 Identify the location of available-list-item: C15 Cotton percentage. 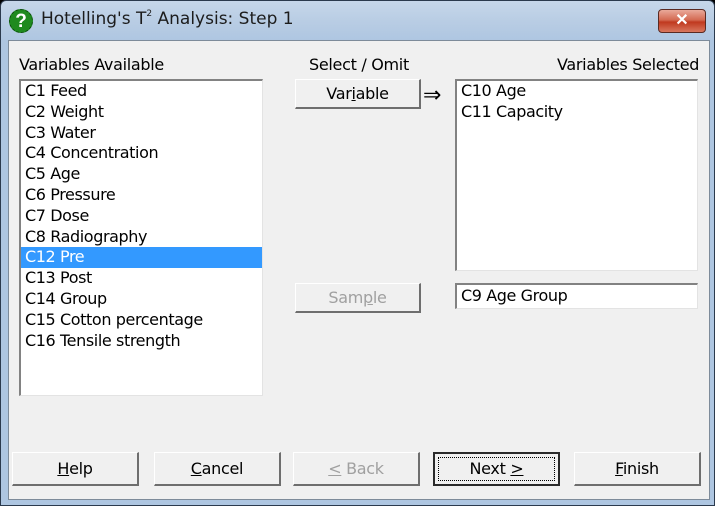
(141, 320).